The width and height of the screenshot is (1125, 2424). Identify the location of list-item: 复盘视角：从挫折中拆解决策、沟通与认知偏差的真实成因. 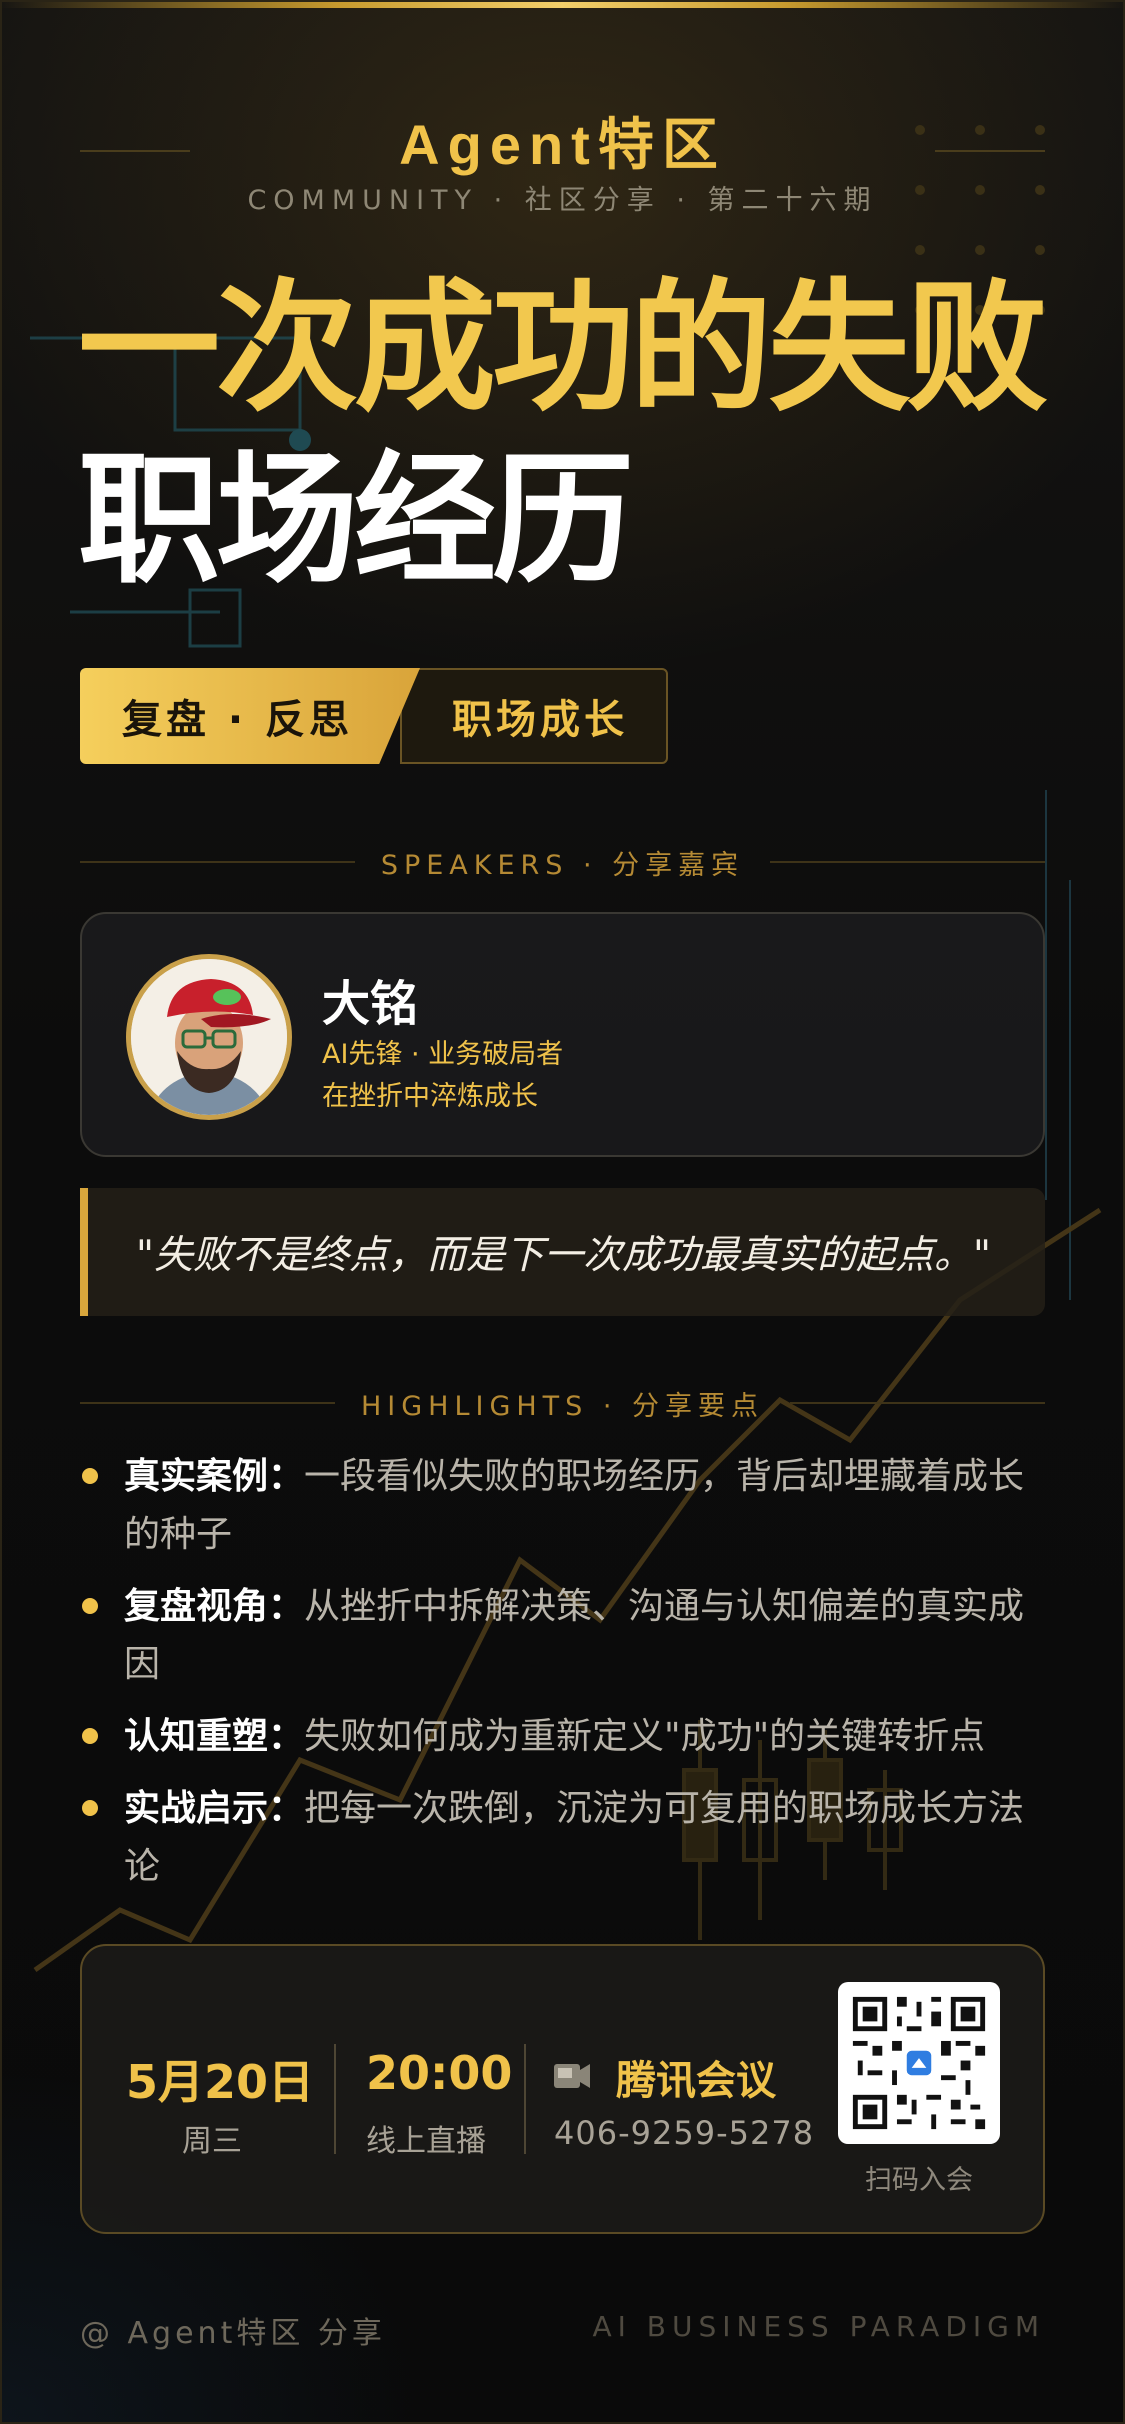
(560, 1636).